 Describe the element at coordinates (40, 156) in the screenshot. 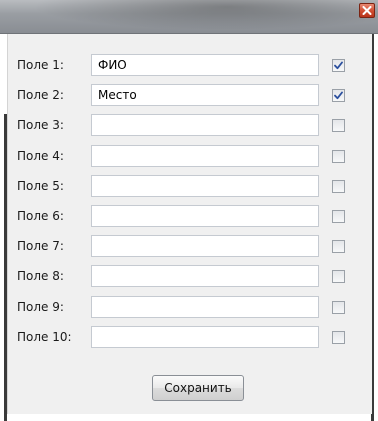

I see `field-label: Поле 4:` at that location.